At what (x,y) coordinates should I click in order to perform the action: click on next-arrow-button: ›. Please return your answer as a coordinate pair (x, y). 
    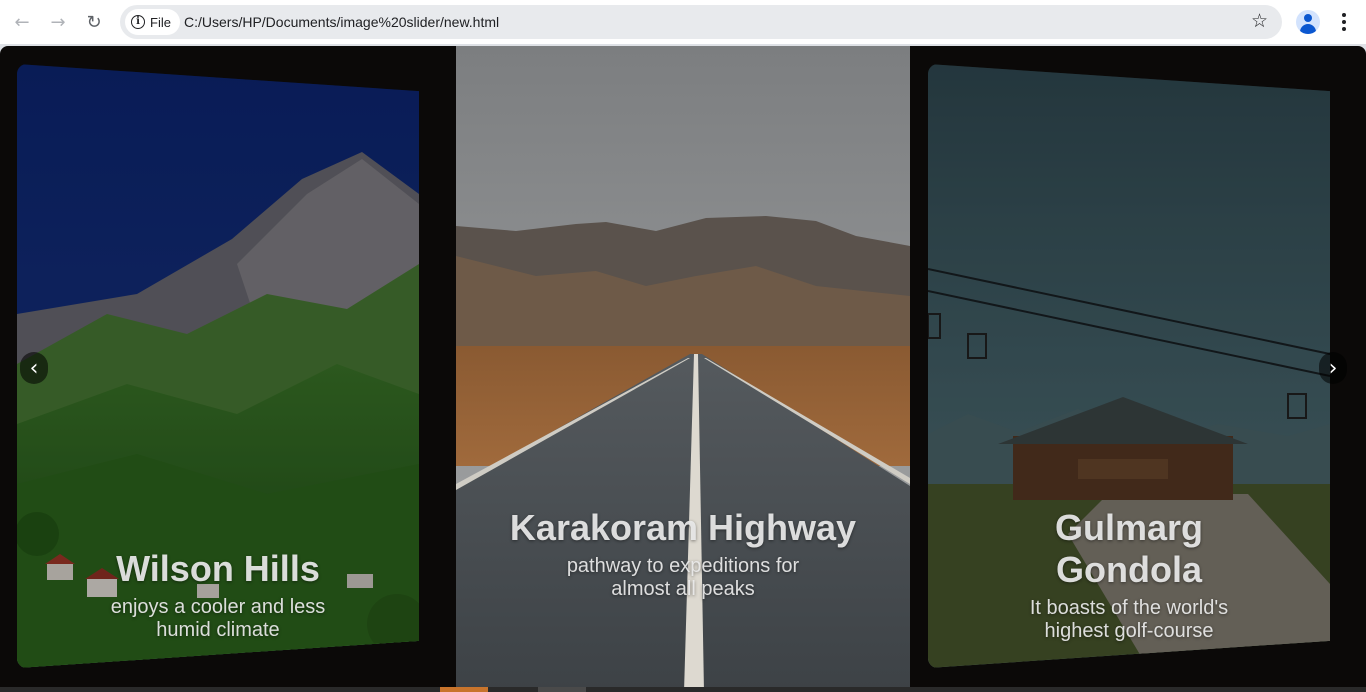
    Looking at the image, I should click on (1333, 368).